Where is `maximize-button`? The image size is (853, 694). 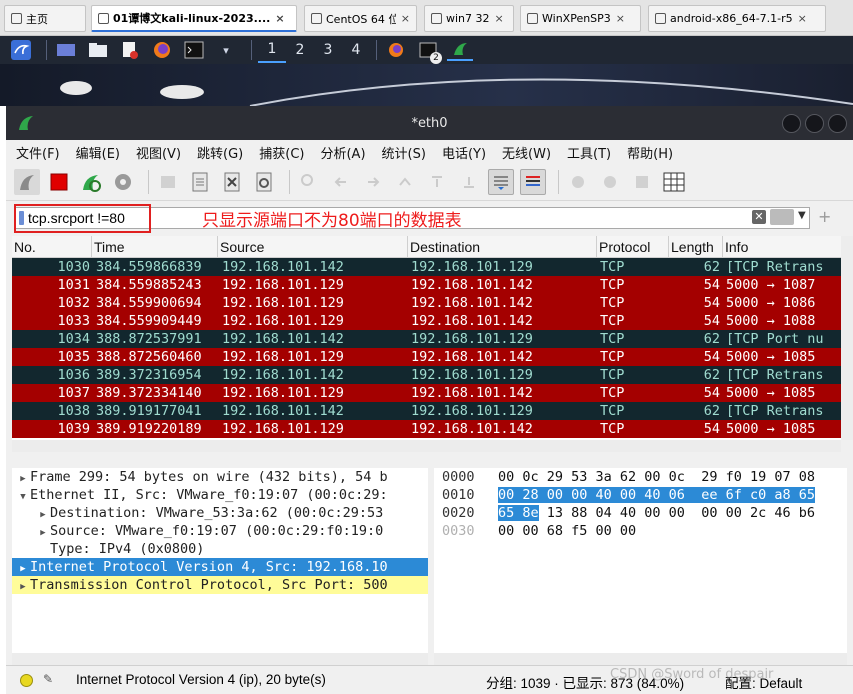 maximize-button is located at coordinates (814, 123).